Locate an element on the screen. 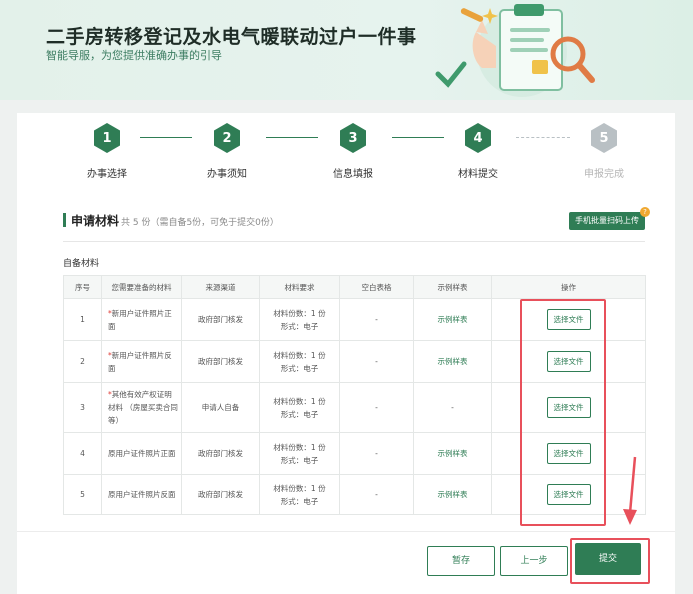 This screenshot has height=594, width=693. footer-divider is located at coordinates (346, 531).